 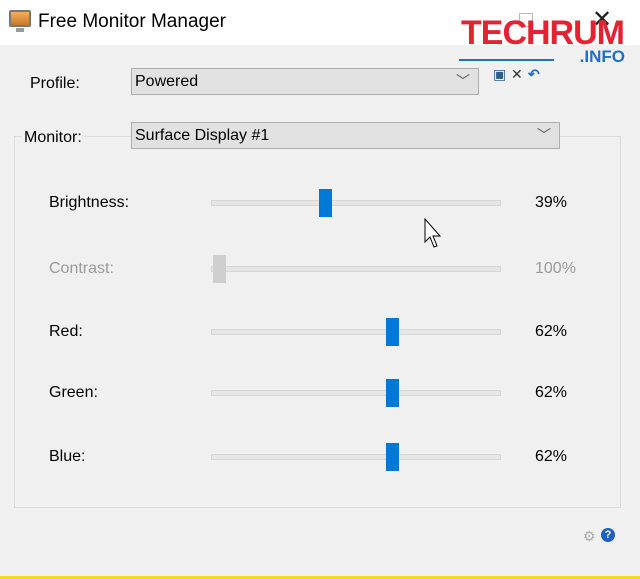 What do you see at coordinates (555, 268) in the screenshot?
I see `contrast-value: 100%` at bounding box center [555, 268].